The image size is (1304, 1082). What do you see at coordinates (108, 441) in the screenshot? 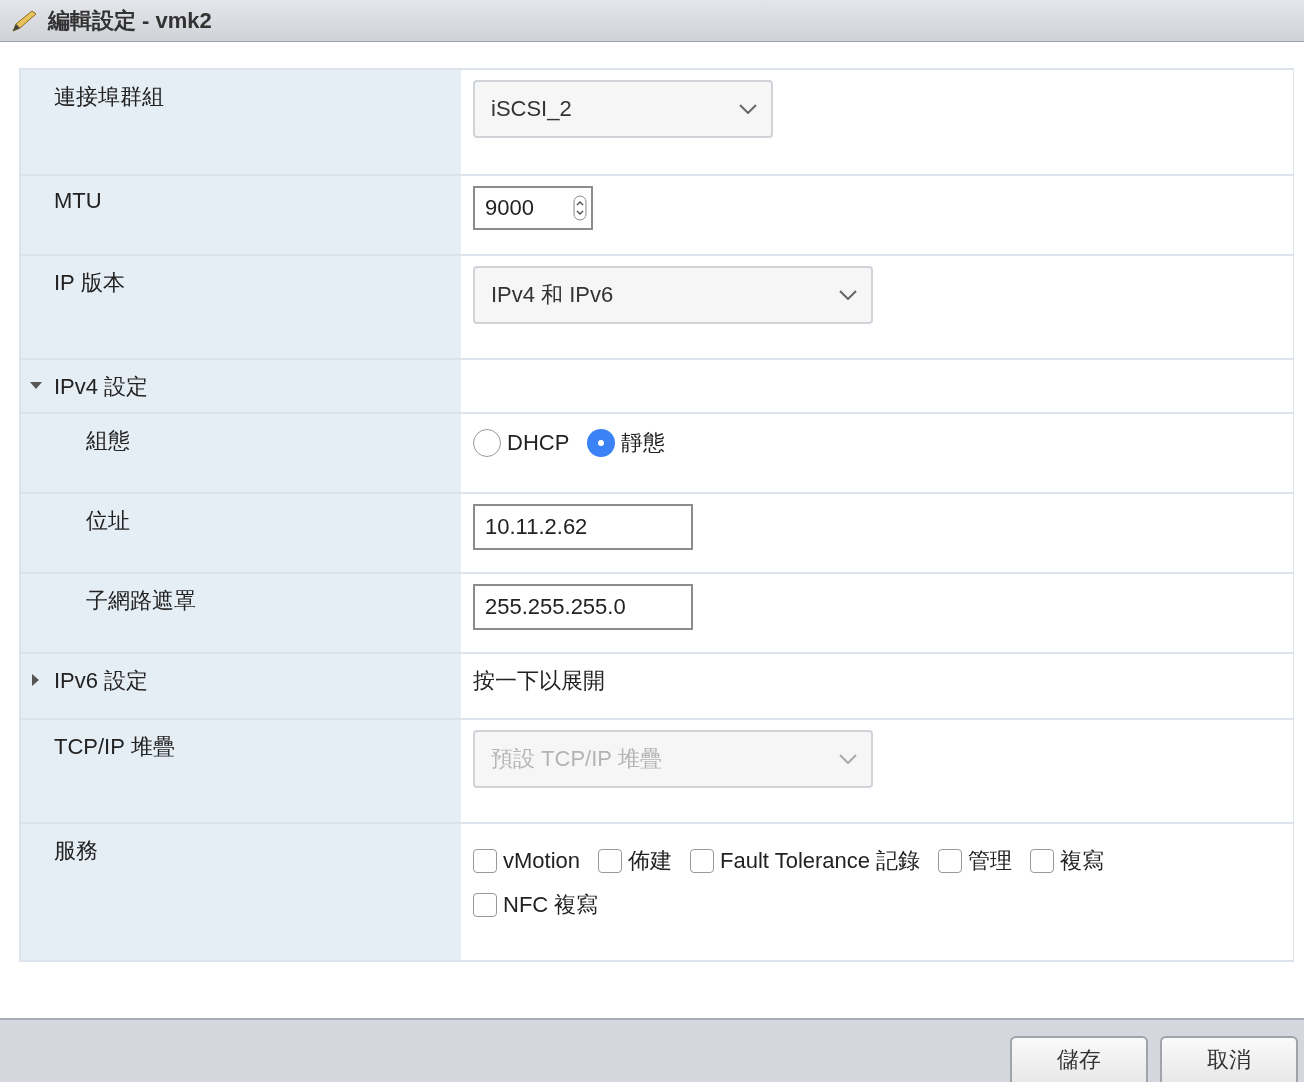
I see `field-label: 組態` at bounding box center [108, 441].